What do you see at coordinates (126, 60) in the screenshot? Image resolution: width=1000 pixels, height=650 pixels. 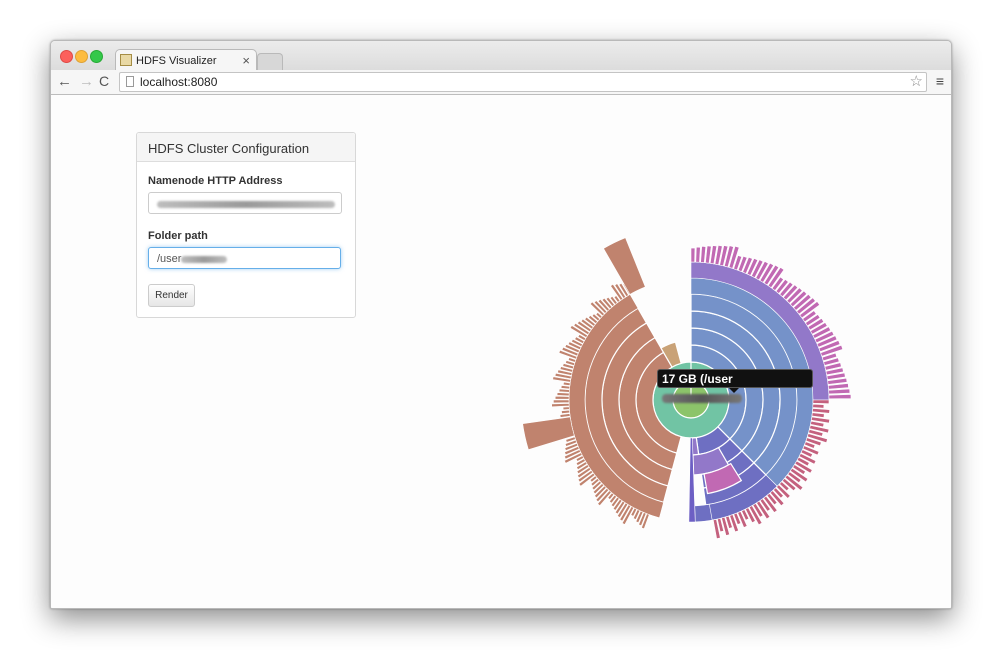 I see `favicon-icon` at bounding box center [126, 60].